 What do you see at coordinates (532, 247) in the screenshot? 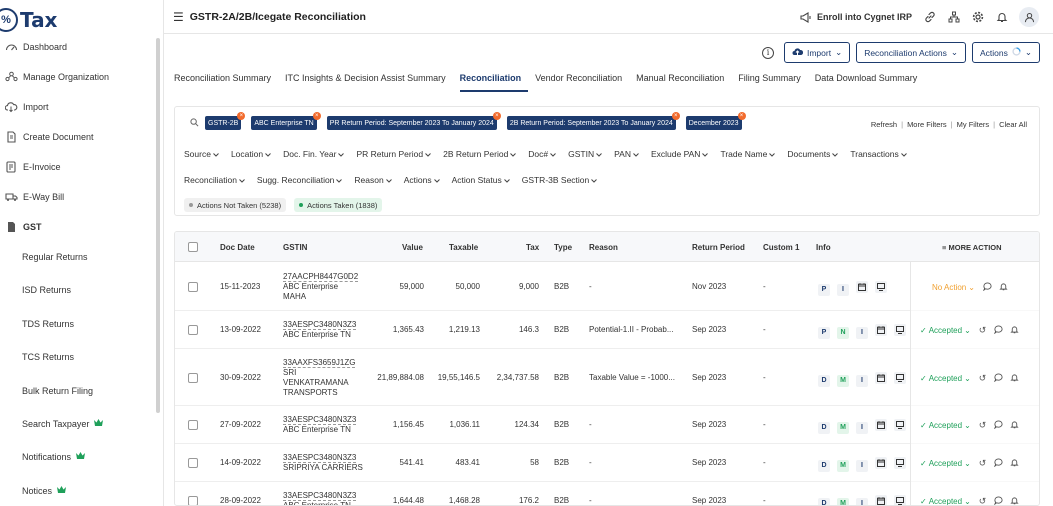
I see `header-tax: Tax` at bounding box center [532, 247].